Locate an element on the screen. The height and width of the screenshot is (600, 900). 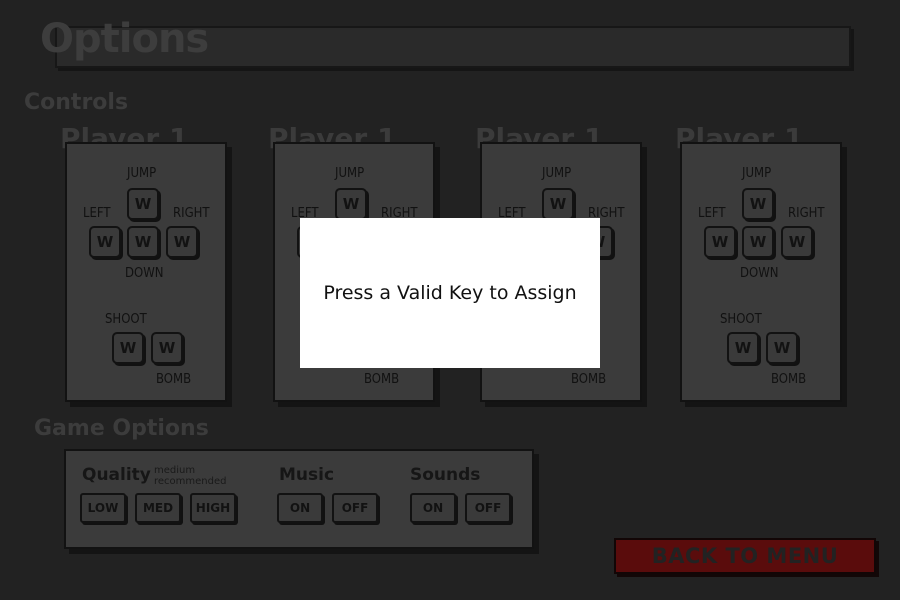
key-assign-modal: Press a Valid Key to Assign is located at coordinates (450, 293).